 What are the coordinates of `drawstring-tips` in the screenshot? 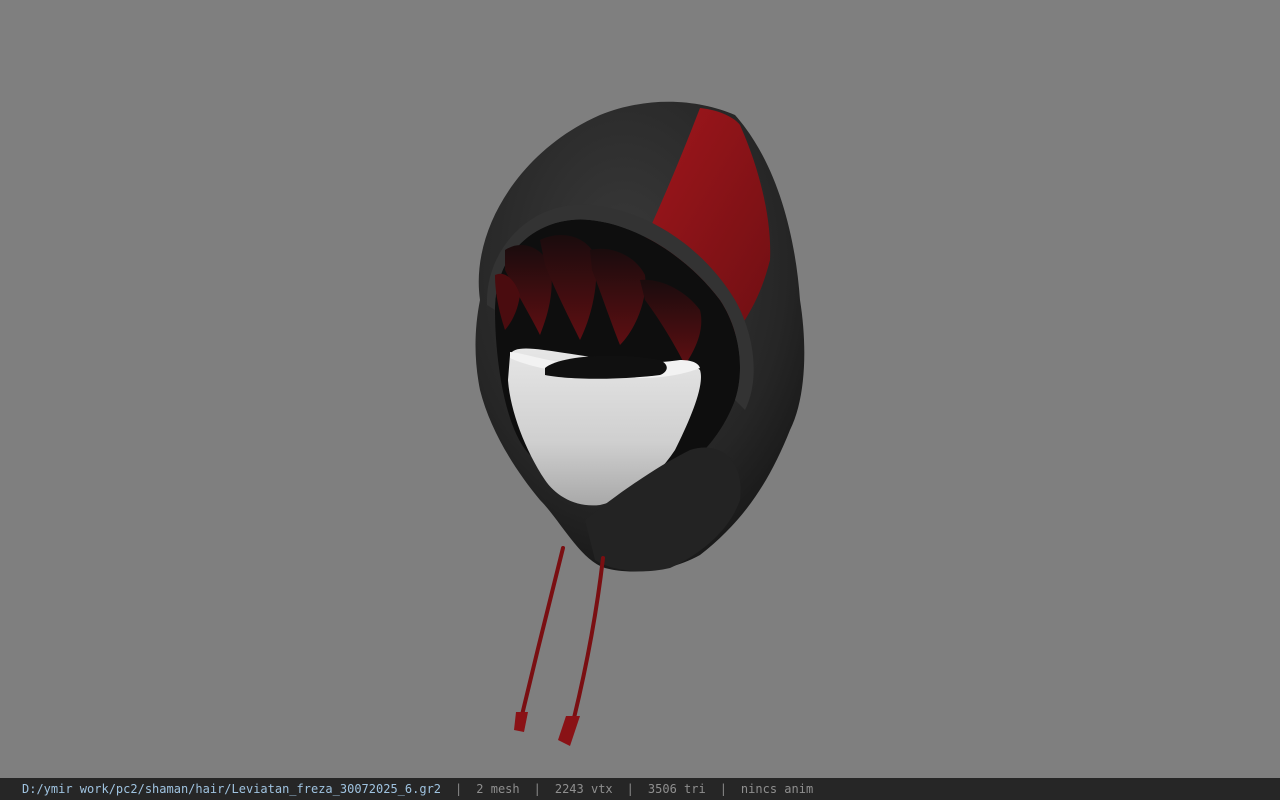 It's located at (547, 729).